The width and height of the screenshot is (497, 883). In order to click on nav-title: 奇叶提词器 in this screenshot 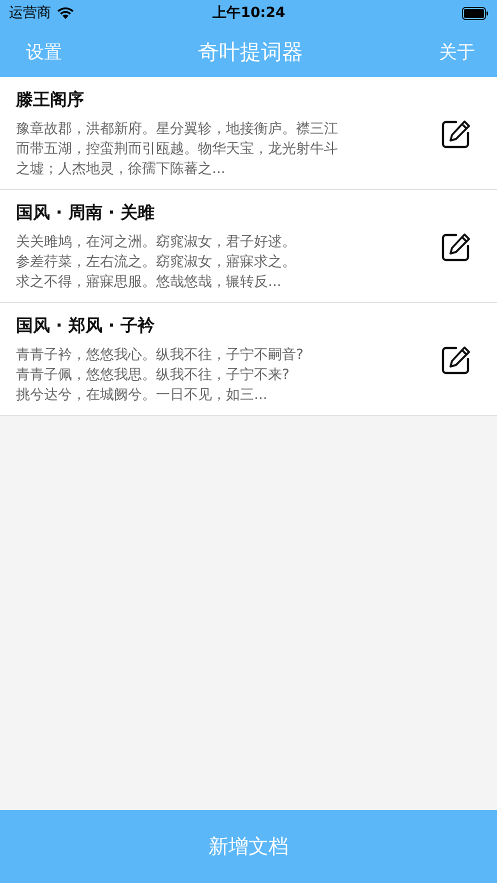, I will do `click(250, 52)`.